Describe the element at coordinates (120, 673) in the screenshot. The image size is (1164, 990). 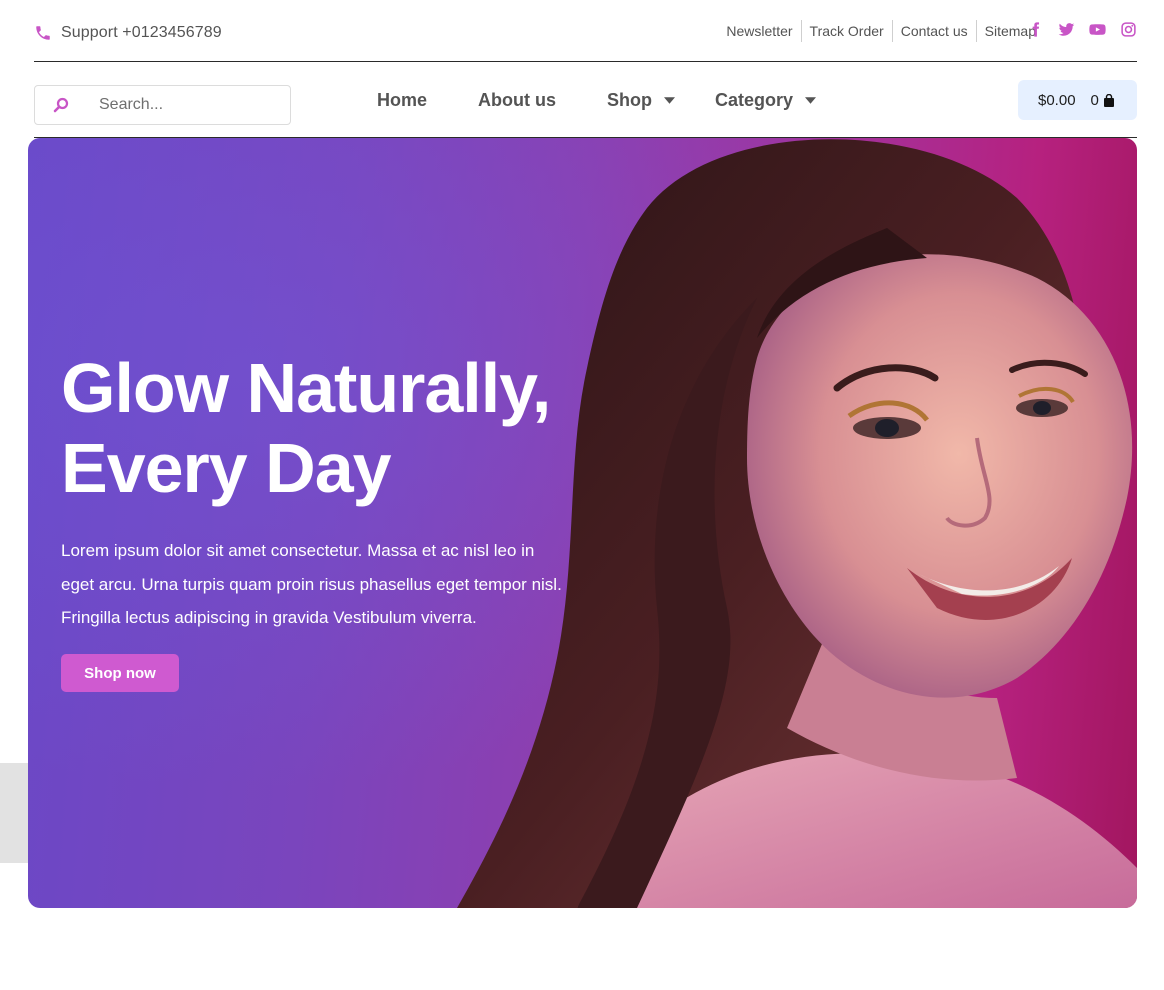
I see `shop-now-button: Shop now` at that location.